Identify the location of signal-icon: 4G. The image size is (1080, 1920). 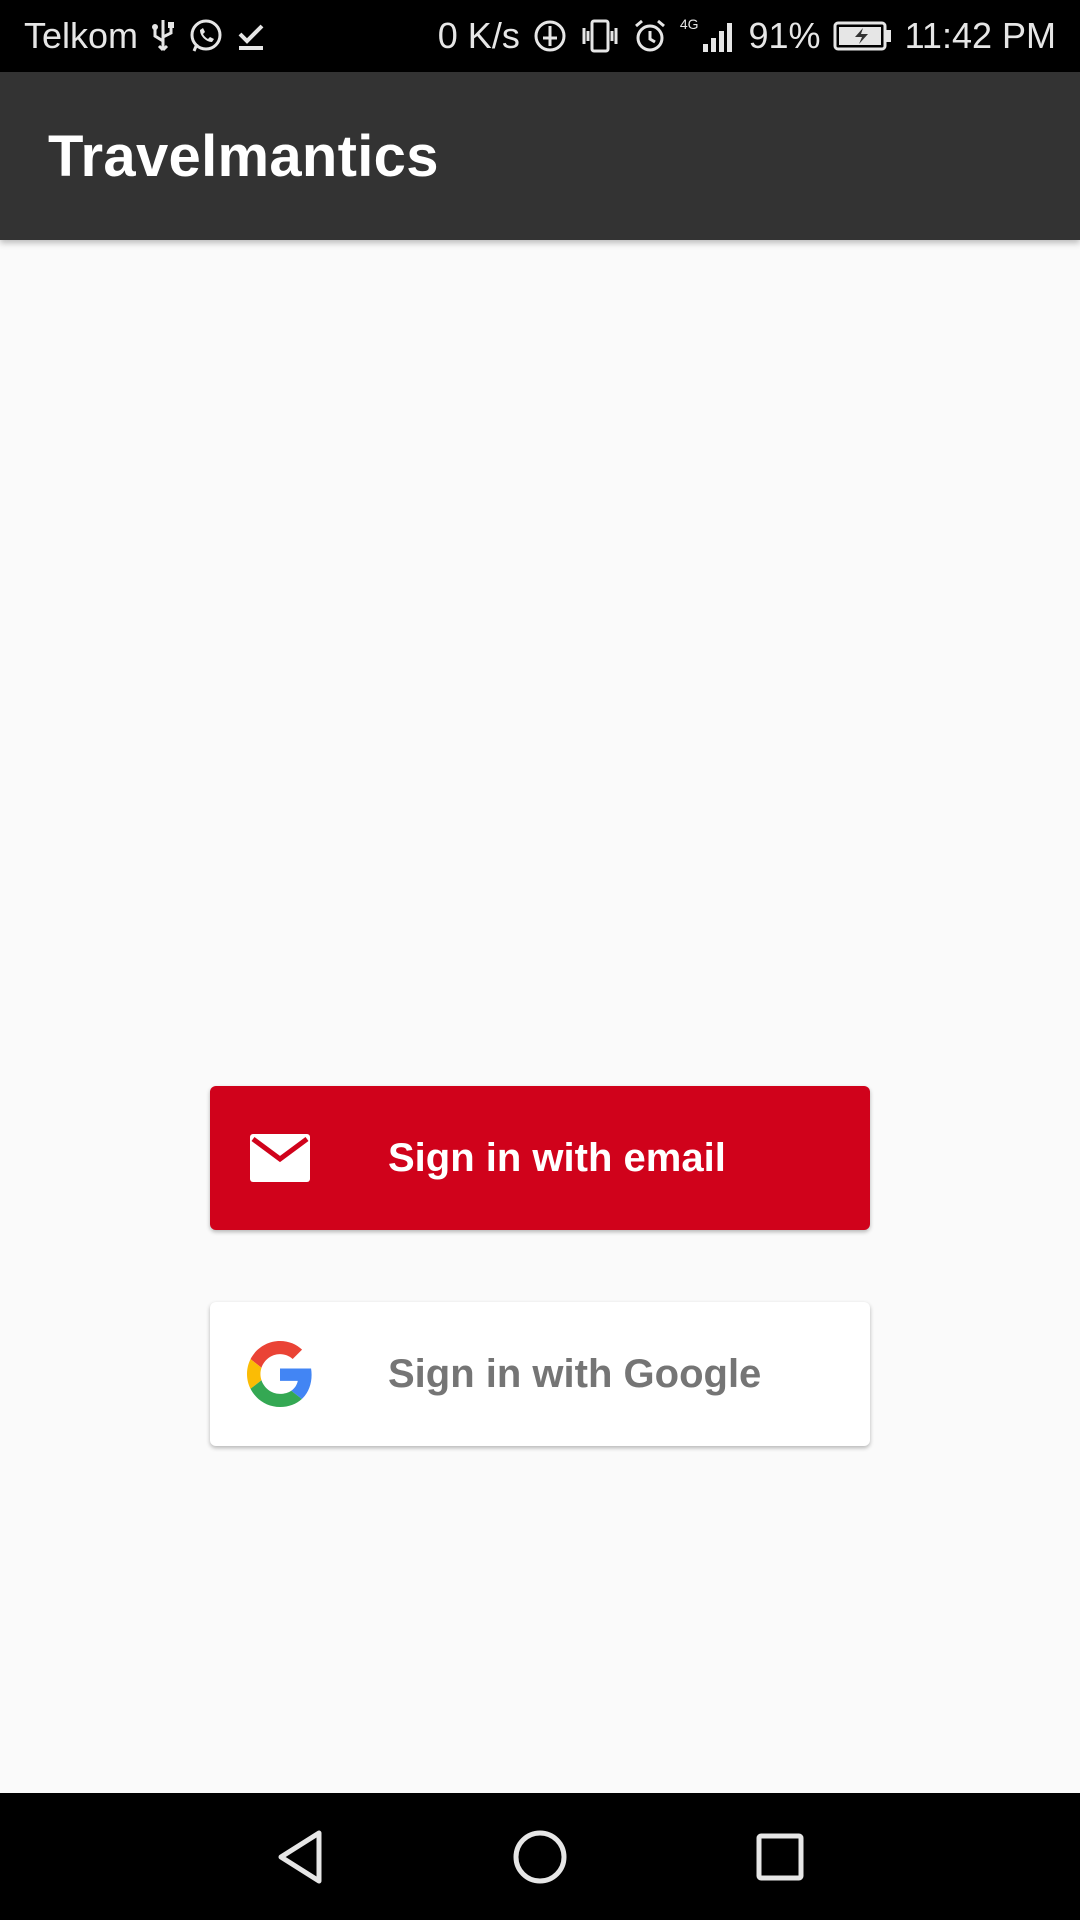
(708, 36).